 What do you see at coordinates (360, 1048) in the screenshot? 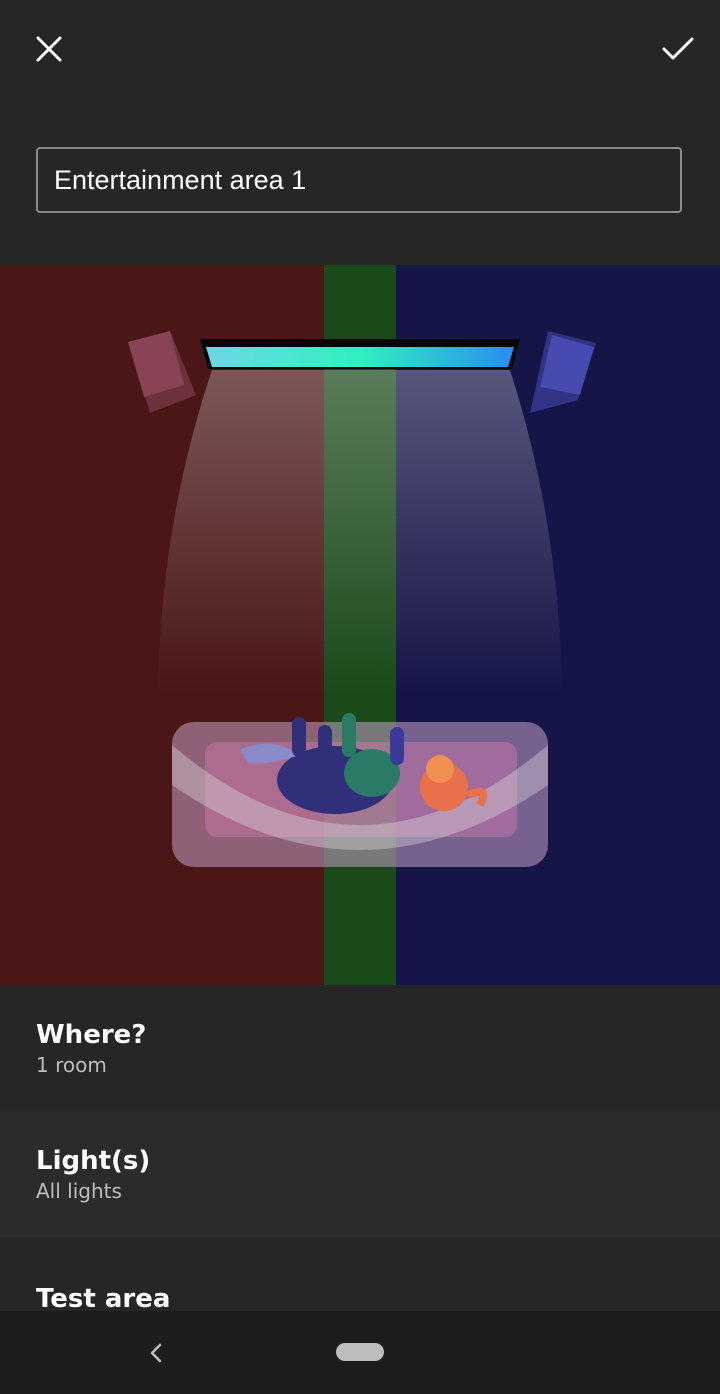
I see `where-setting-row: Where? 1 room` at bounding box center [360, 1048].